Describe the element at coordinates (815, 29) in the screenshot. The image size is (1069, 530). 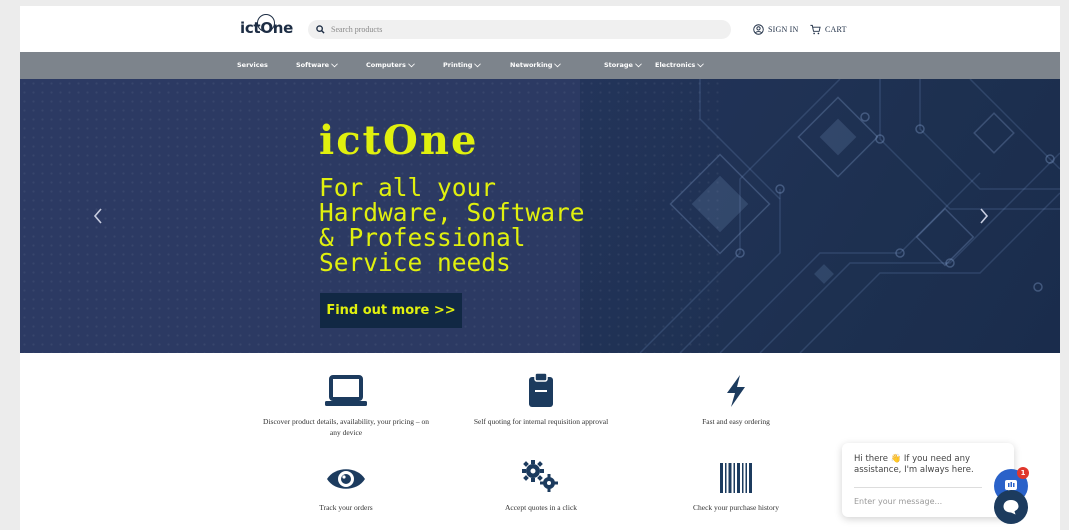
I see `cart-icon` at that location.